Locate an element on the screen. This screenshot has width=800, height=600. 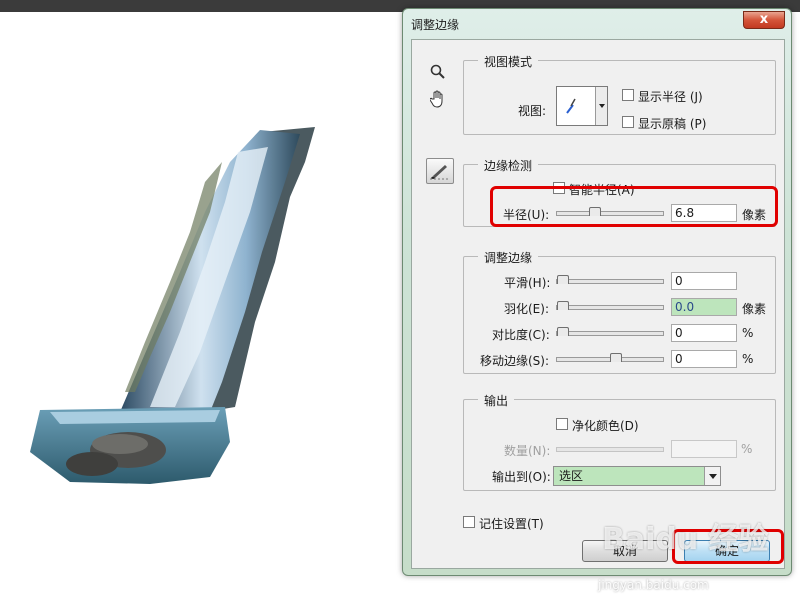
baidu-watermark: Baidu 经验 is located at coordinates (685, 539).